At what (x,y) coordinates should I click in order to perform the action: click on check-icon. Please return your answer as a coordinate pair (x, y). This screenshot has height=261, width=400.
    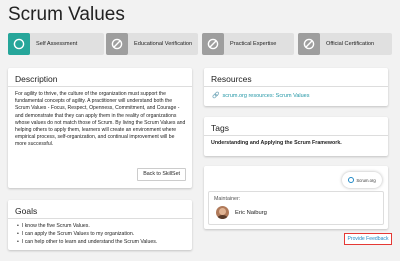
    Looking at the image, I should click on (19, 44).